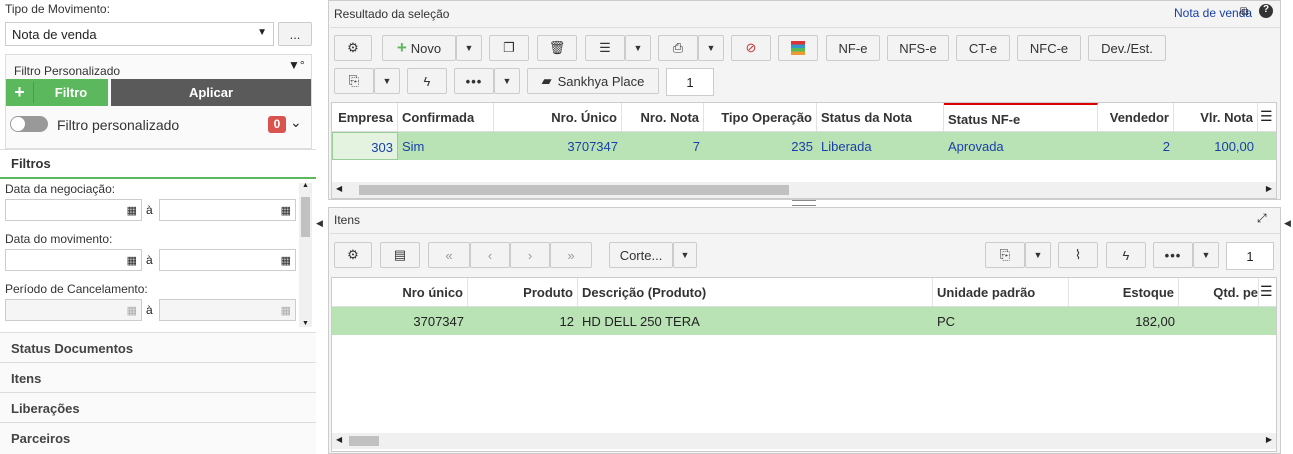  What do you see at coordinates (227, 260) in the screenshot?
I see `date-movimento-end: ▦` at bounding box center [227, 260].